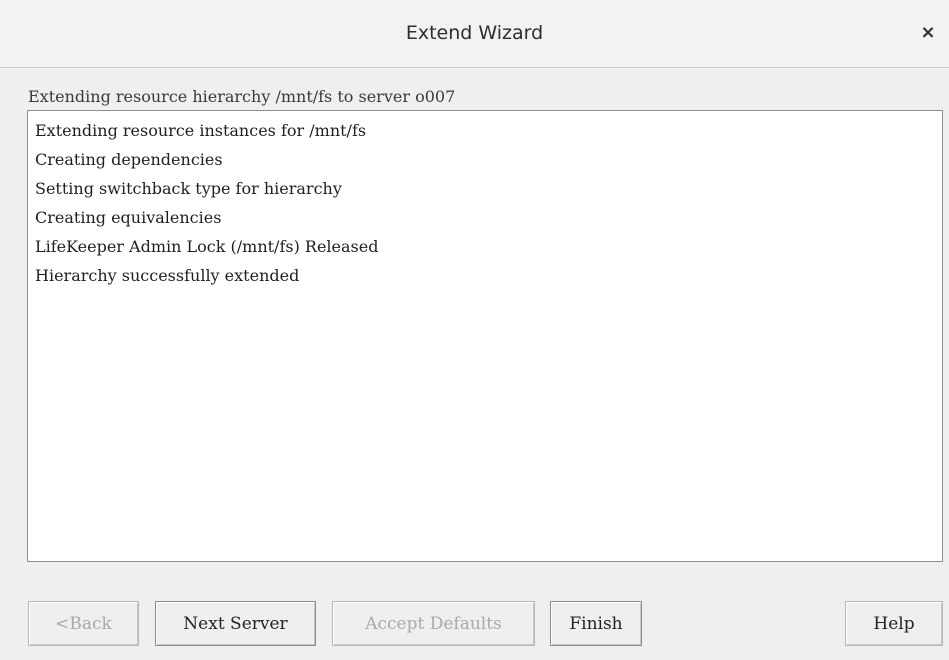 Image resolution: width=949 pixels, height=660 pixels. What do you see at coordinates (894, 623) in the screenshot?
I see `help-button: Help` at bounding box center [894, 623].